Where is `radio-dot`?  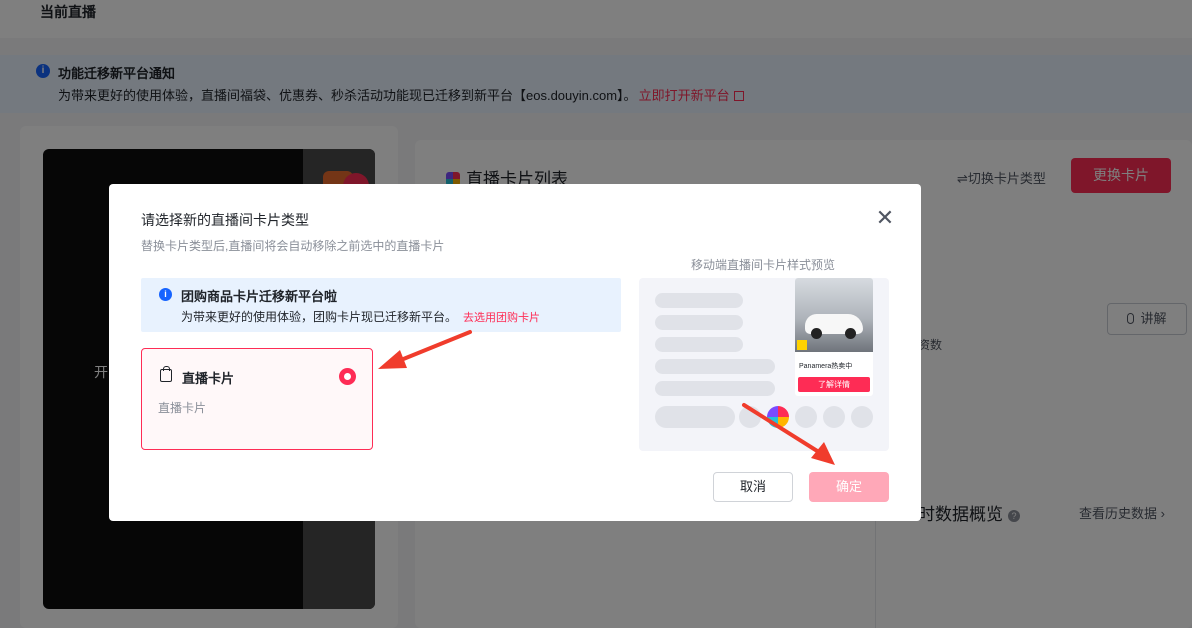
radio-dot is located at coordinates (347, 376).